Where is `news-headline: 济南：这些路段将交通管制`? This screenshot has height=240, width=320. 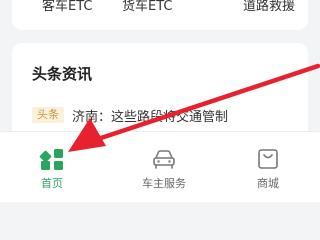
news-headline: 济南：这些路段将交通管制 is located at coordinates (150, 115).